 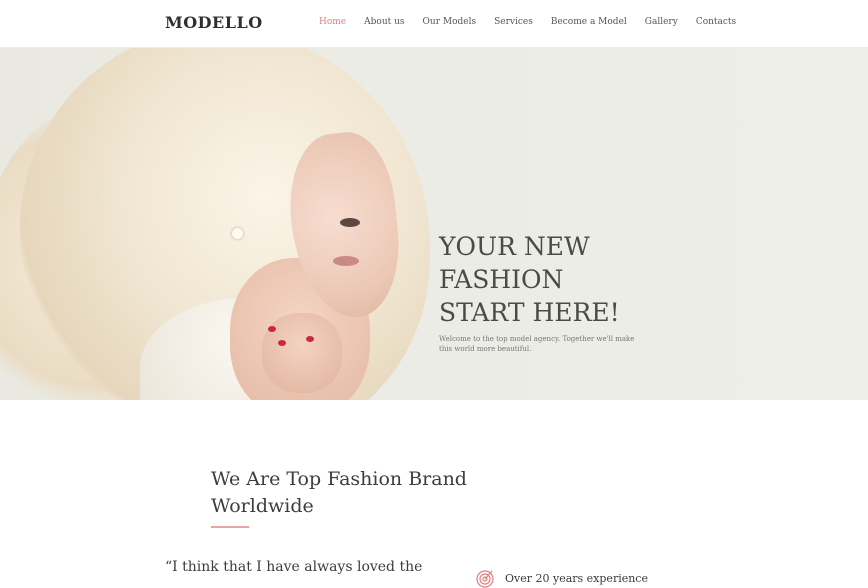 What do you see at coordinates (332, 22) in the screenshot?
I see `nav-item-home: Home` at bounding box center [332, 22].